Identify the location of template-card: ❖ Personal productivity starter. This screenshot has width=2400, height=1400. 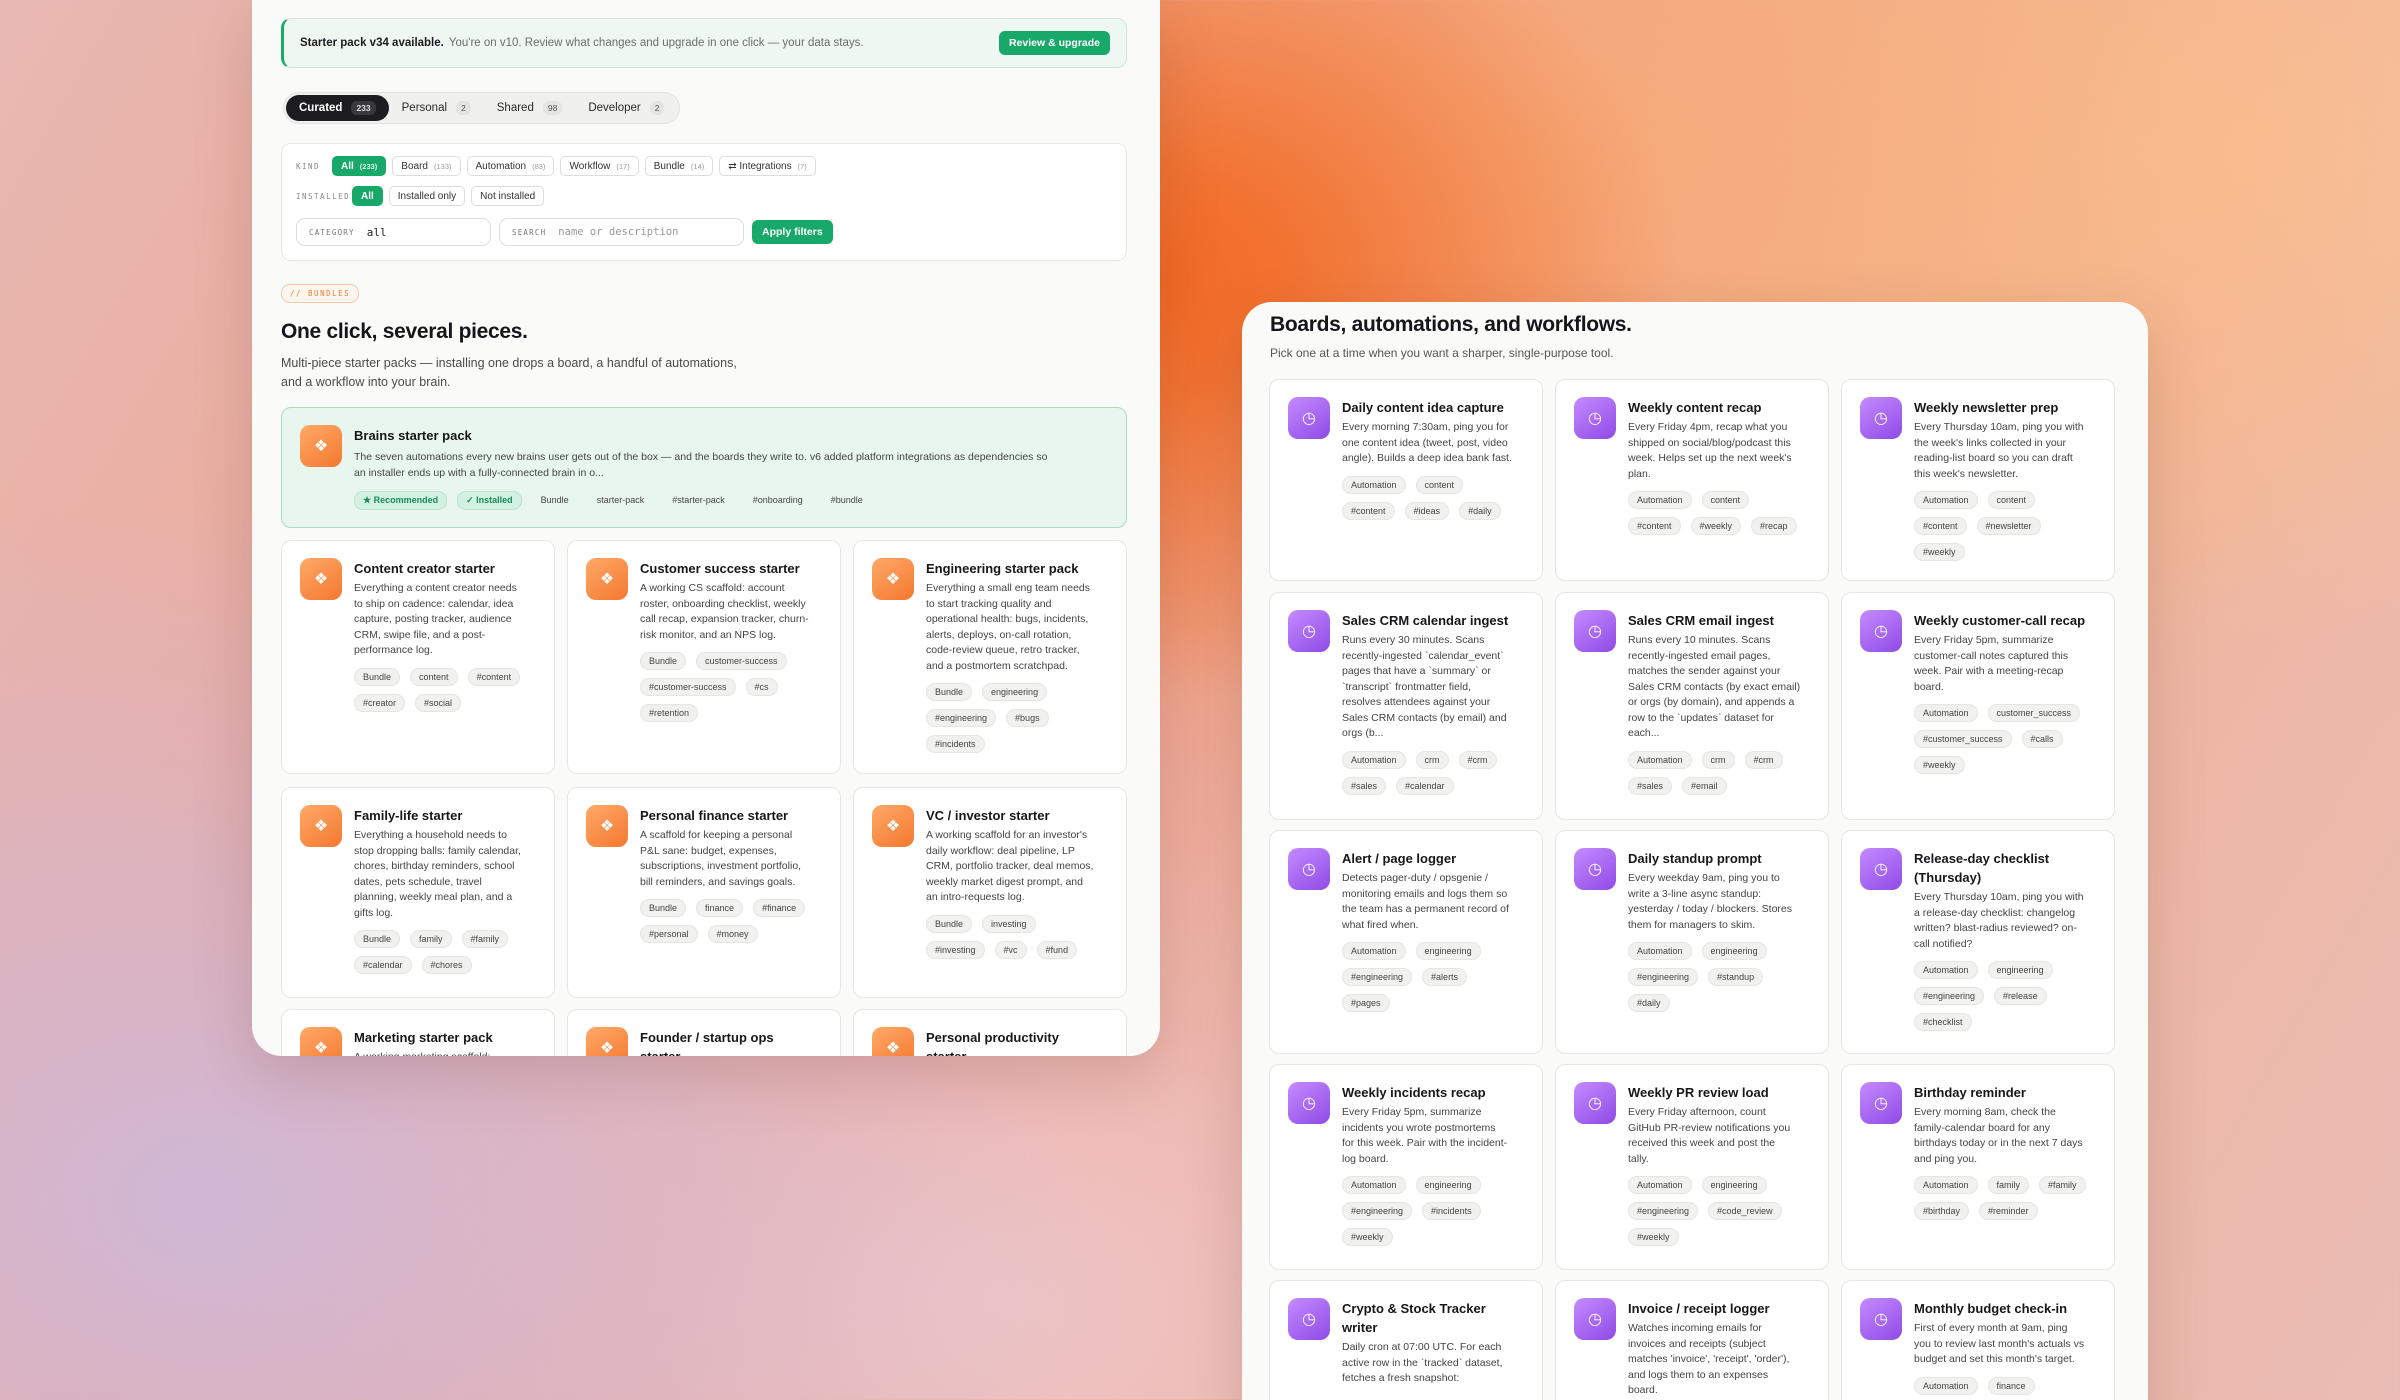
(990, 1032).